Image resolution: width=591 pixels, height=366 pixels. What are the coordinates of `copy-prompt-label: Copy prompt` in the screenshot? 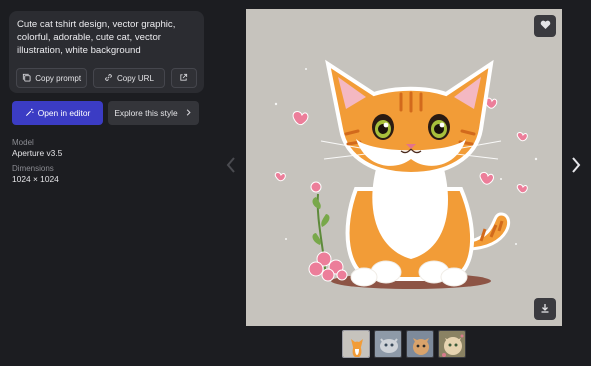 It's located at (58, 78).